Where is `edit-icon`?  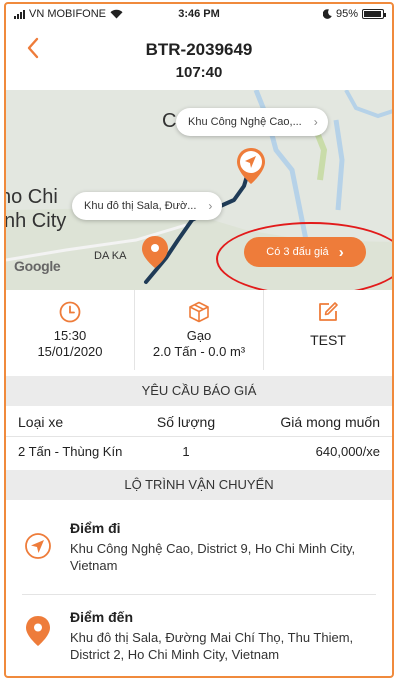 edit-icon is located at coordinates (328, 311).